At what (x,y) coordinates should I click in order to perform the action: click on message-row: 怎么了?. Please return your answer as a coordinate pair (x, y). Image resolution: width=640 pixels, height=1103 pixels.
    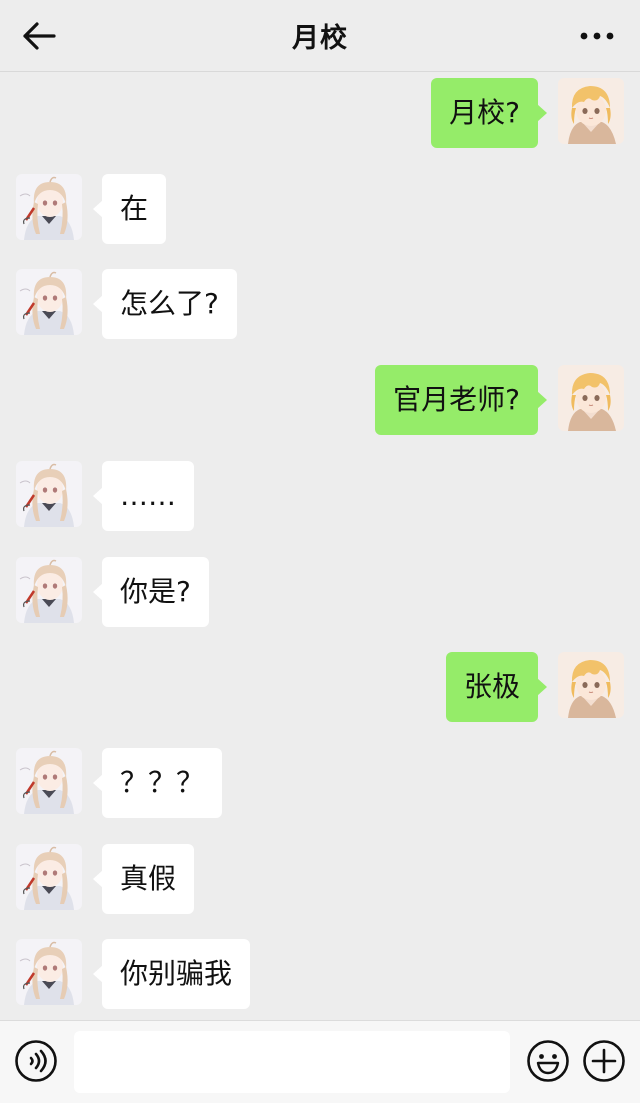
    Looking at the image, I should click on (320, 306).